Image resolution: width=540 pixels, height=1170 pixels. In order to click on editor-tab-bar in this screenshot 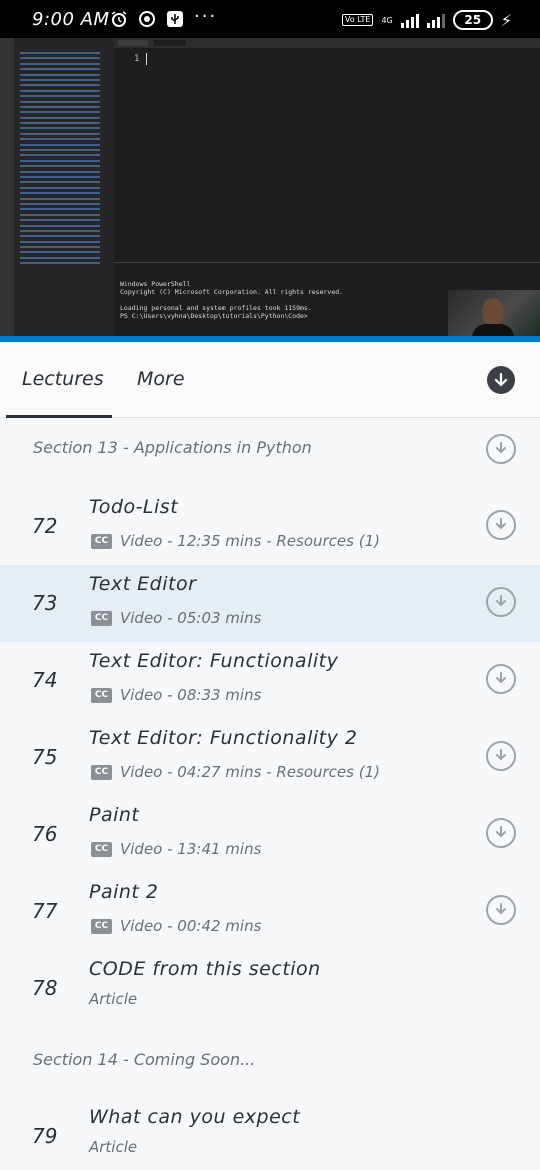, I will do `click(327, 43)`.